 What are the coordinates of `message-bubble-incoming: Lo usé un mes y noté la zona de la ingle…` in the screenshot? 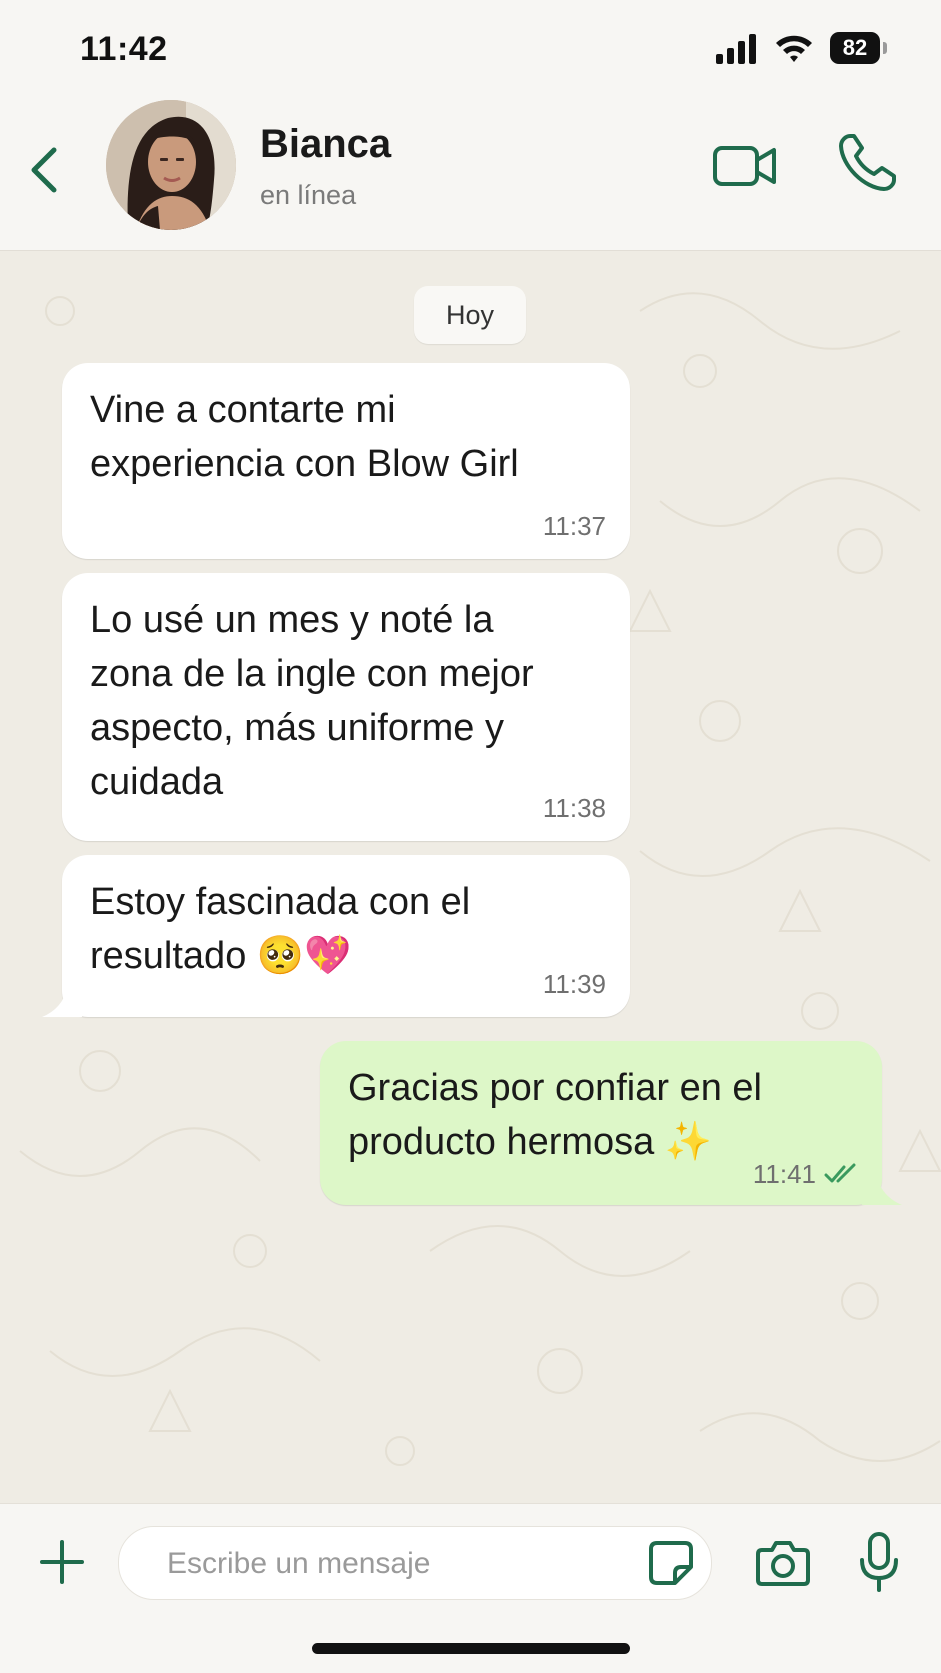 It's located at (346, 707).